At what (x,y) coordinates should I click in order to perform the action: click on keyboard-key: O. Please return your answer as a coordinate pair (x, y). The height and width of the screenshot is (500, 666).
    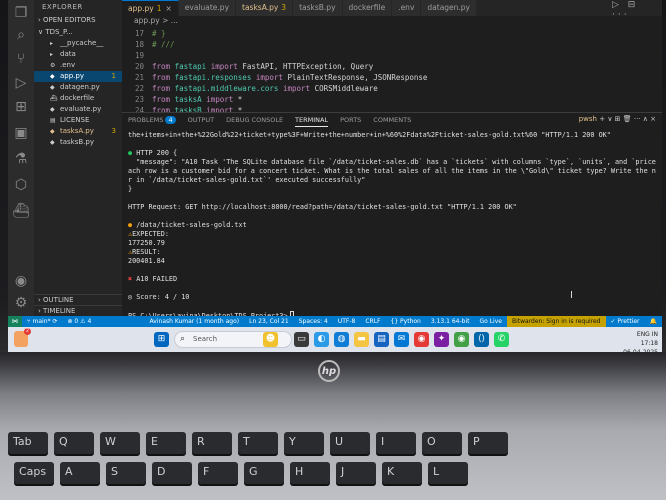
    Looking at the image, I should click on (442, 443).